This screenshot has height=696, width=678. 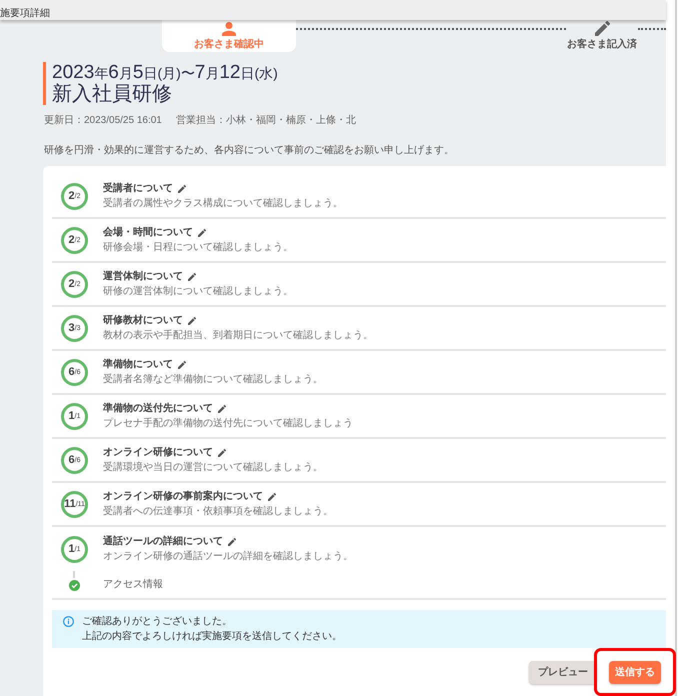 I want to click on intro-text: 研修を円滑・効果的に運営するため、各内容について事前のご確認をお願い申し上げます。, so click(x=249, y=151).